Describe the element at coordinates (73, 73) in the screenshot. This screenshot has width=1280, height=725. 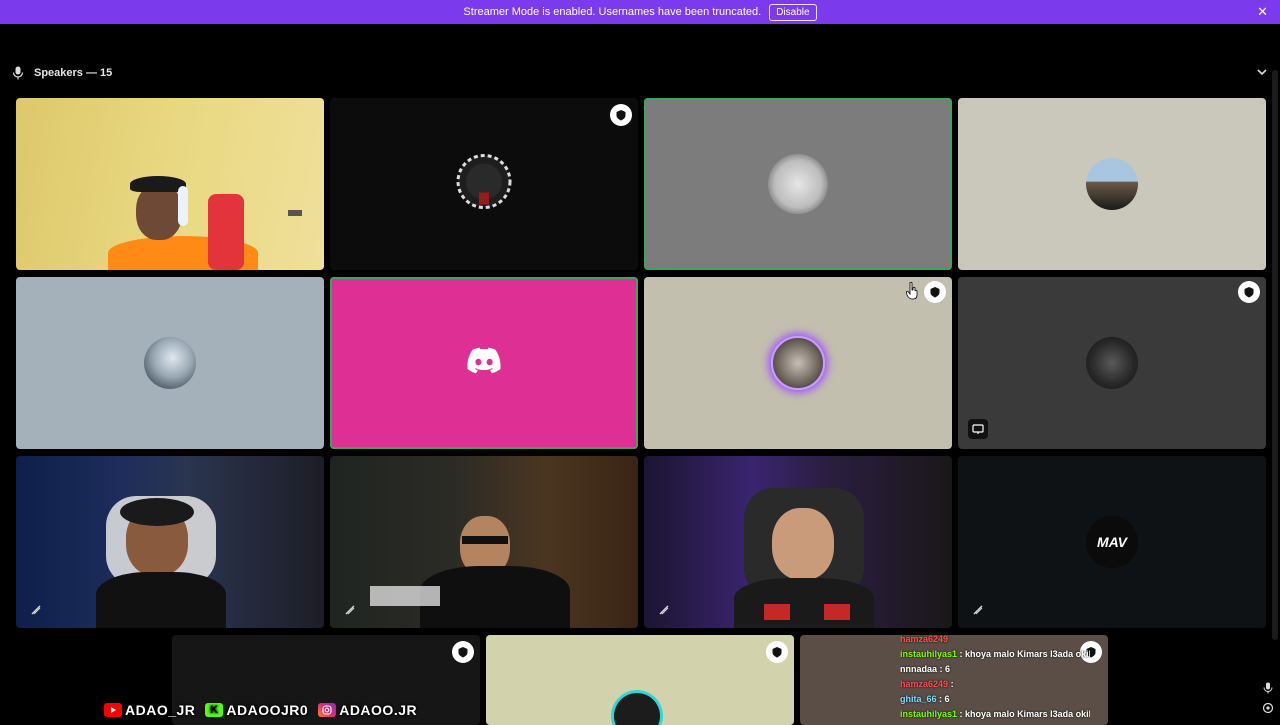
I see `speakers-count-label: Speakers — 15` at that location.